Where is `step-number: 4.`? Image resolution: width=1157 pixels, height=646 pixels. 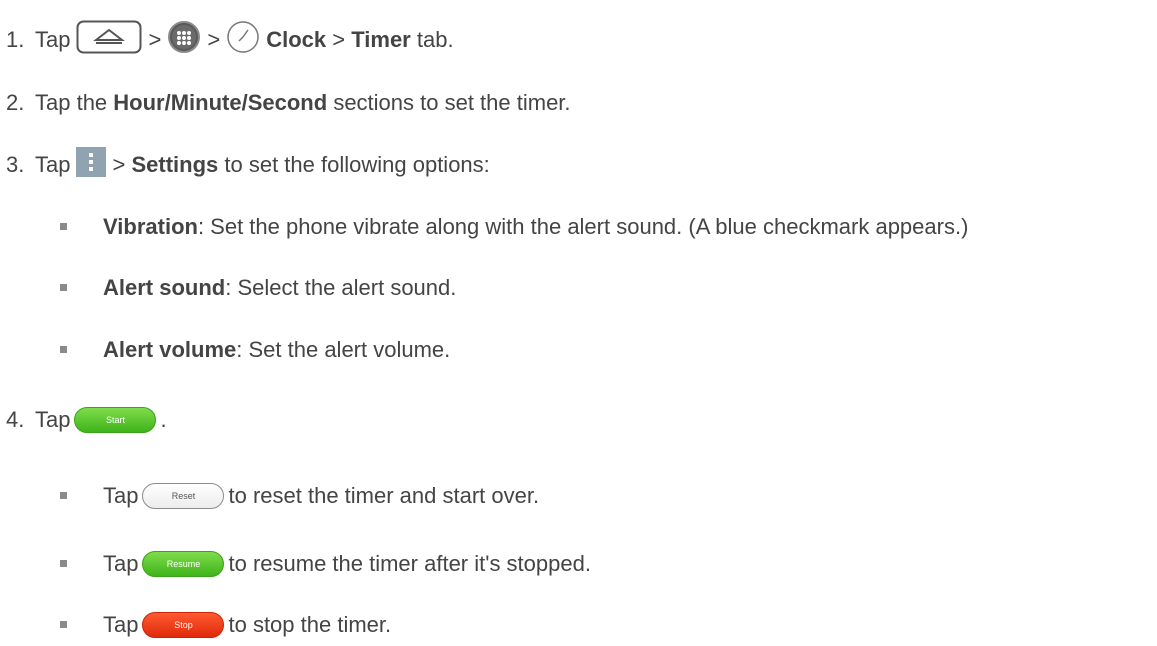 step-number: 4. is located at coordinates (15, 419).